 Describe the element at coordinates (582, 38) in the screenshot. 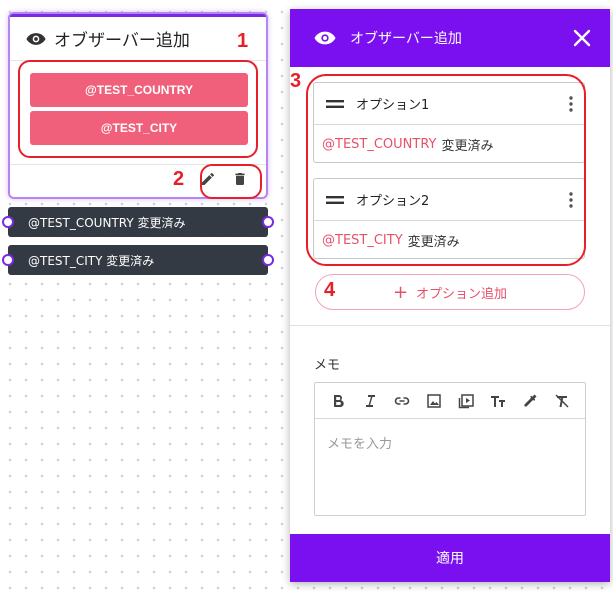

I see `close-icon` at that location.